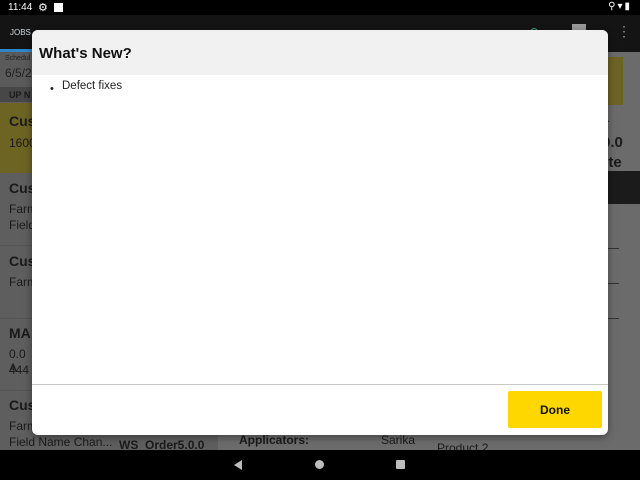  Describe the element at coordinates (20, 32) in the screenshot. I see `tab-jobs: JOBS` at that location.